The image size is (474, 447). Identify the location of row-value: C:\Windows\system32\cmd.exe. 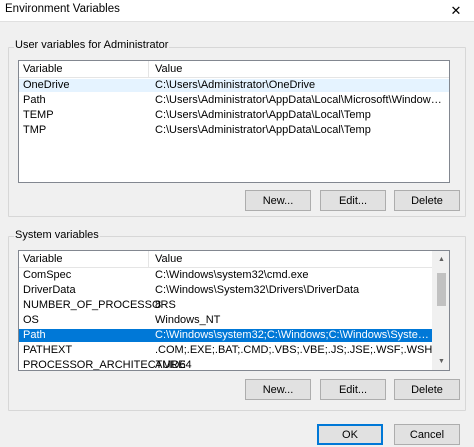
(232, 275).